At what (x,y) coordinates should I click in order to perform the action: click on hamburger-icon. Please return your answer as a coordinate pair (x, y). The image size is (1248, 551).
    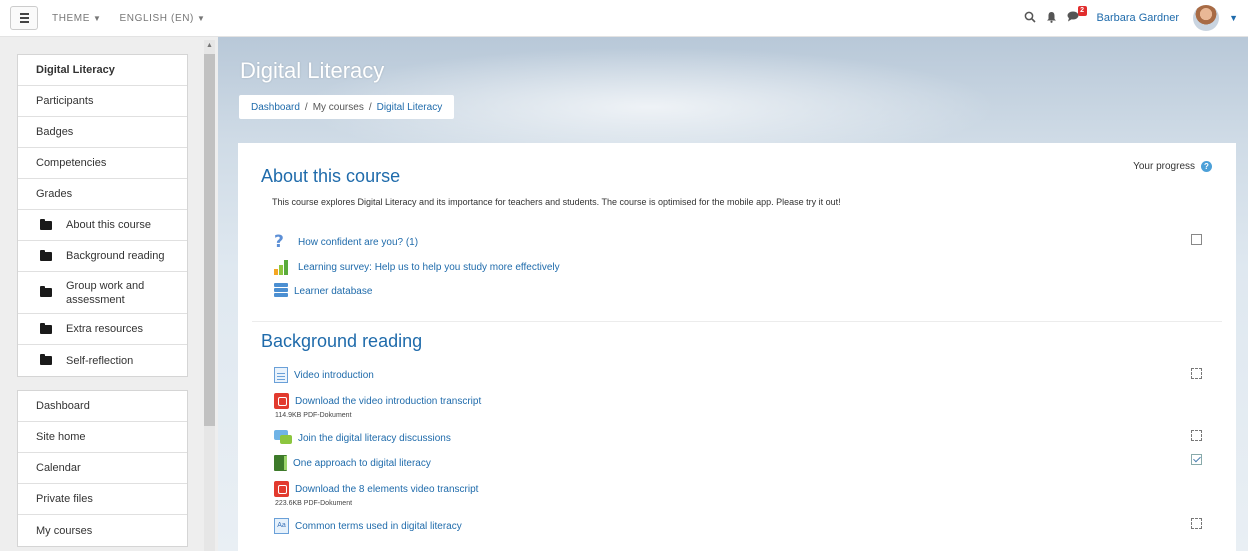
    Looking at the image, I should click on (24, 14).